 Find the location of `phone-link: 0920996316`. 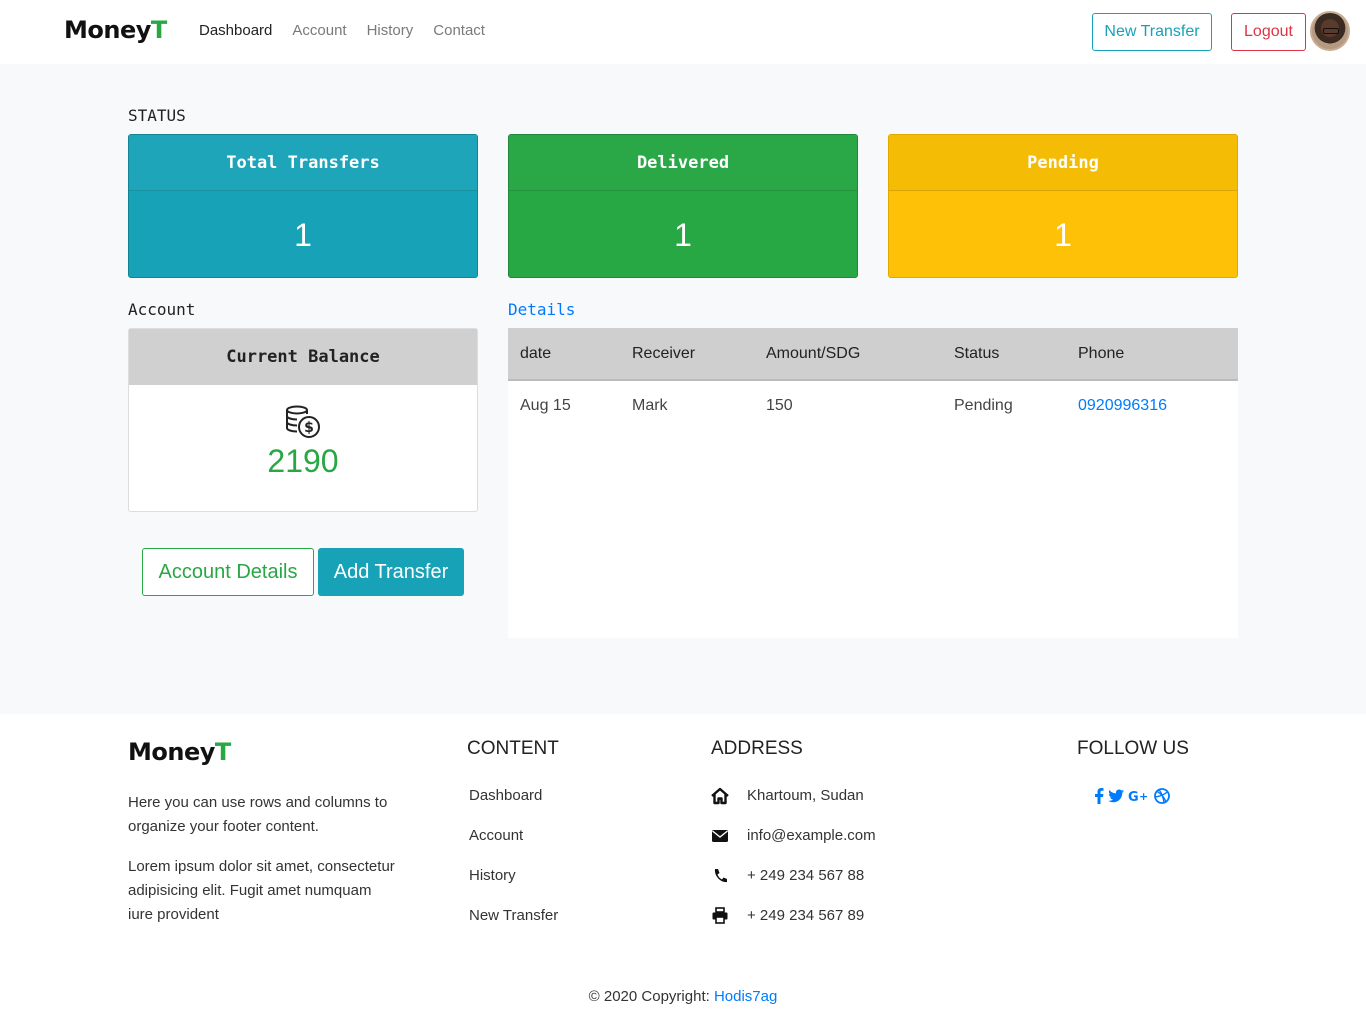

phone-link: 0920996316 is located at coordinates (1122, 405).